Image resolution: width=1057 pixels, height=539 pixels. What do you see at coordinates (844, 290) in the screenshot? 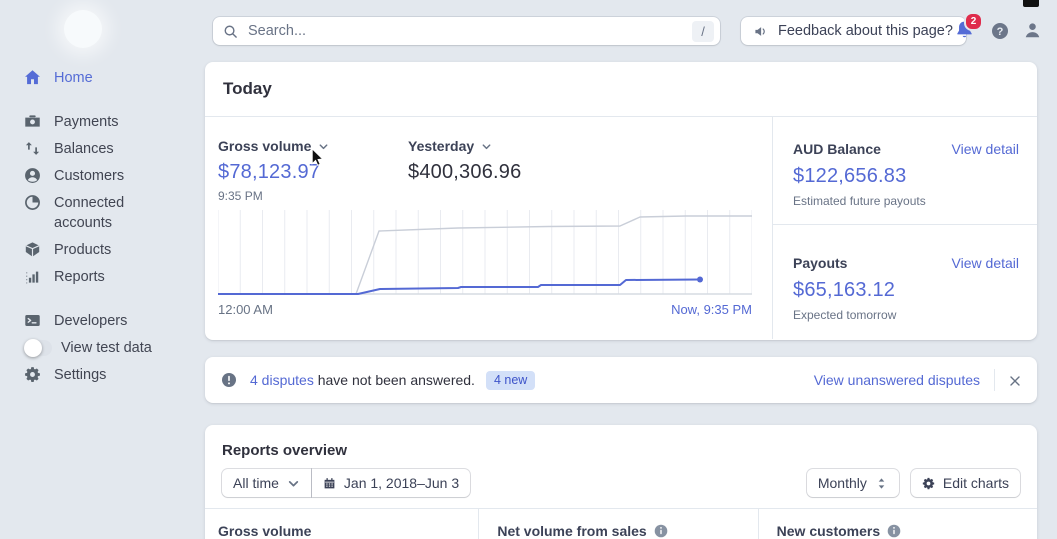
I see `payouts-value: $65,163.12` at bounding box center [844, 290].